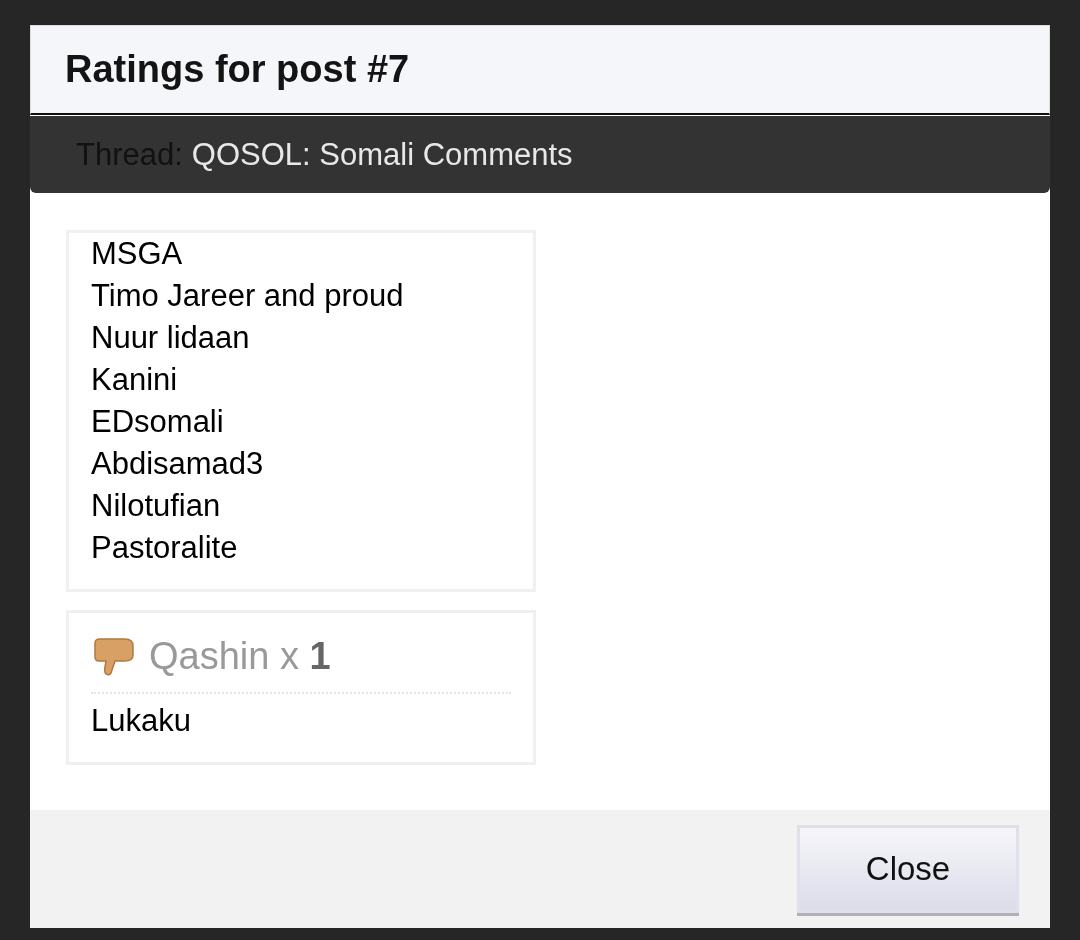 The height and width of the screenshot is (940, 1080). I want to click on username: Pastoralite, so click(164, 548).